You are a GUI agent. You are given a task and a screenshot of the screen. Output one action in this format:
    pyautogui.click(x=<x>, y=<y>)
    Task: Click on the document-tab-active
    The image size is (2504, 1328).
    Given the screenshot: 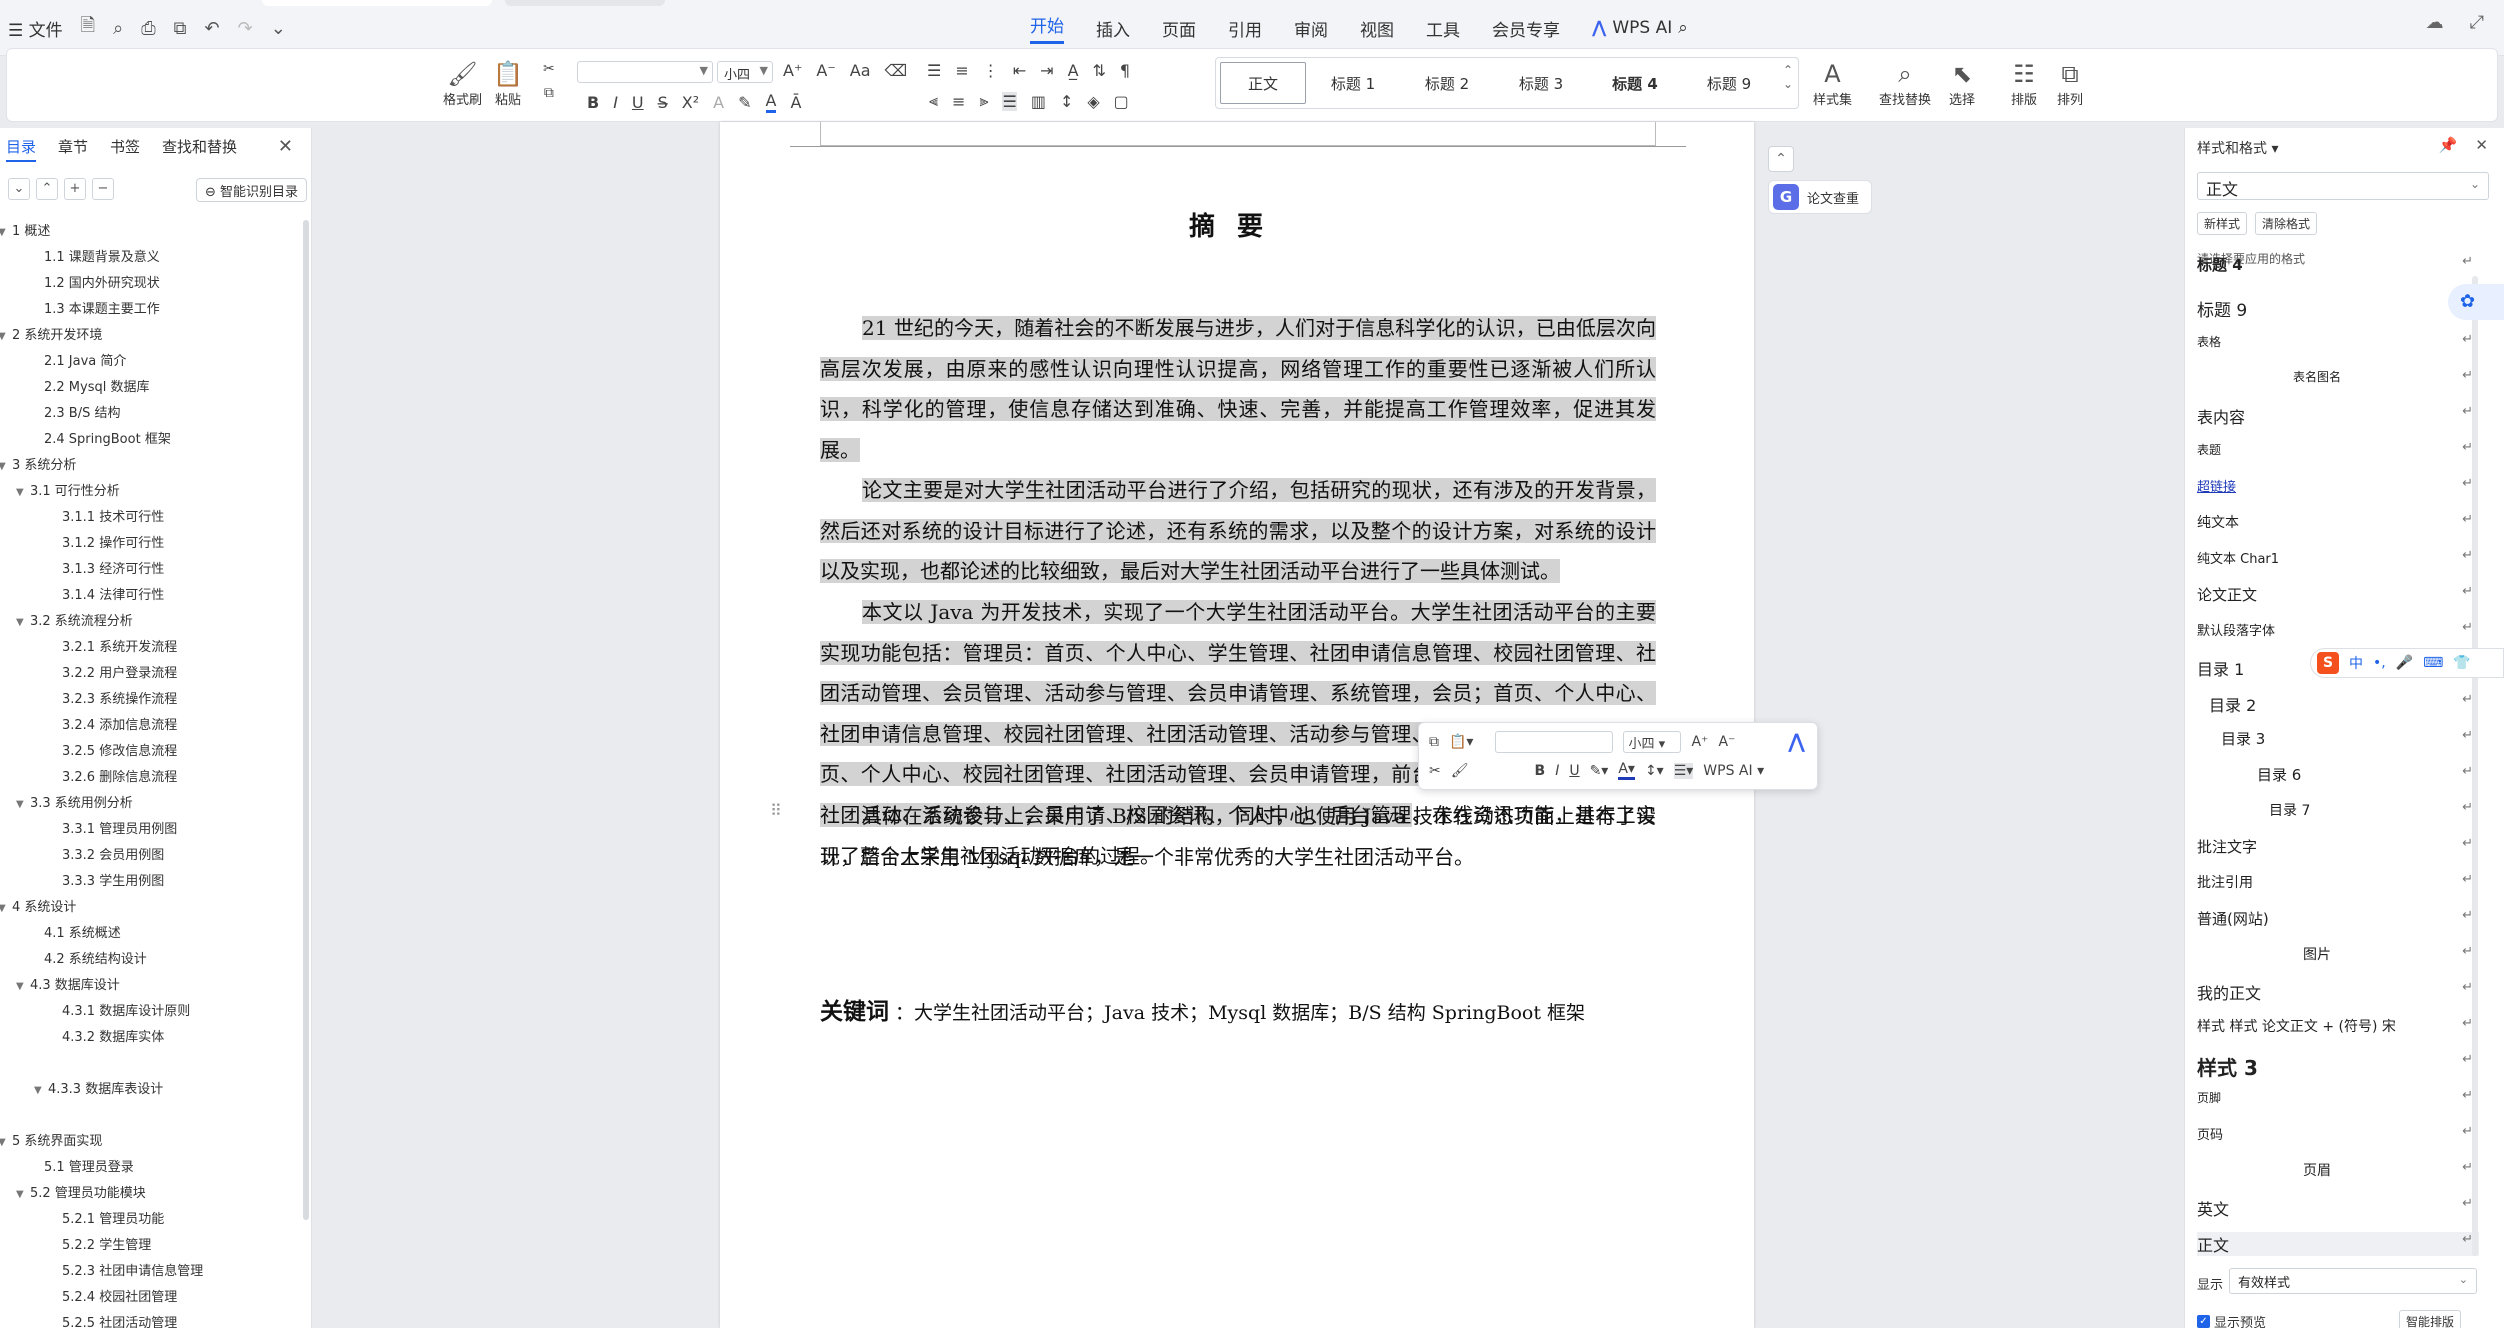 What is the action you would take?
    pyautogui.click(x=377, y=3)
    